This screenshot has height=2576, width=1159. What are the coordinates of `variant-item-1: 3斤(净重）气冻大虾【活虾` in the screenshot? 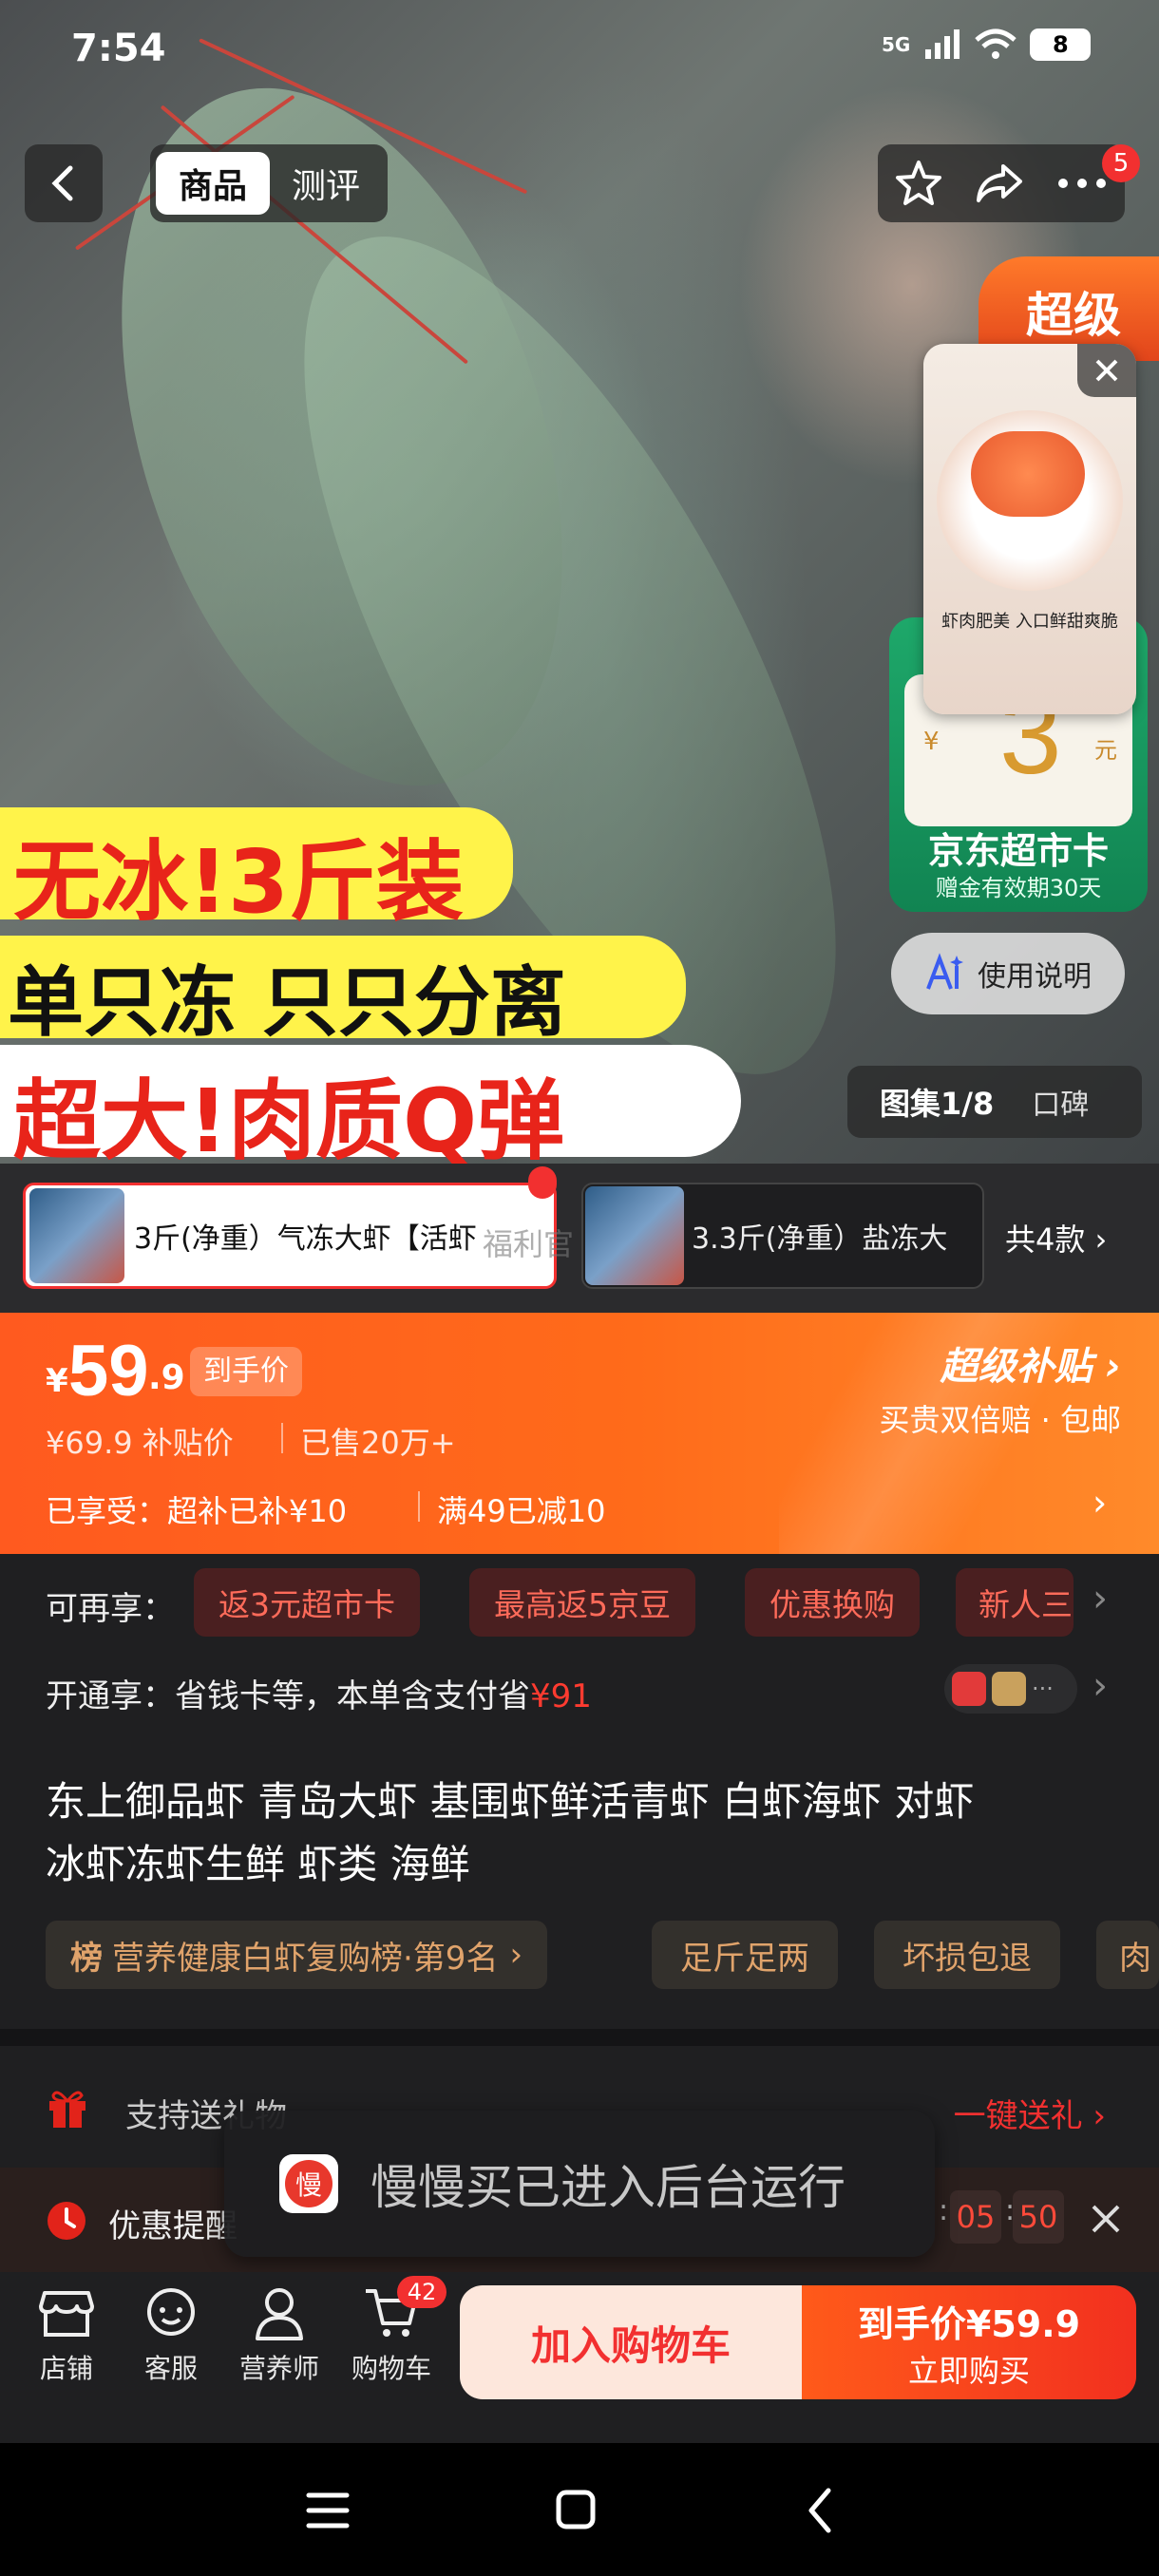 It's located at (290, 1236).